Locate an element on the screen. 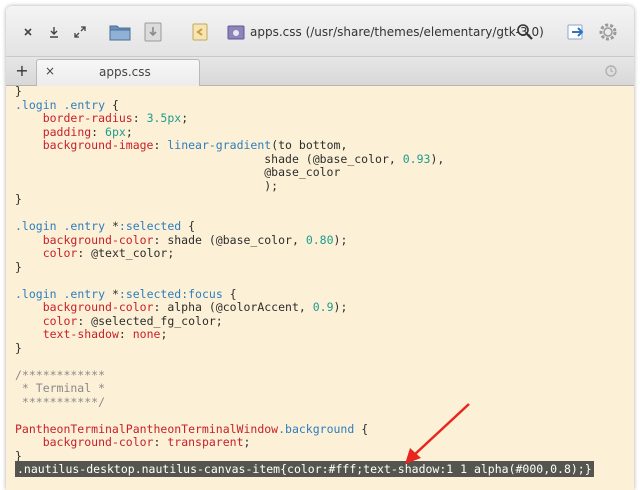  close-button is located at coordinates (28, 32).